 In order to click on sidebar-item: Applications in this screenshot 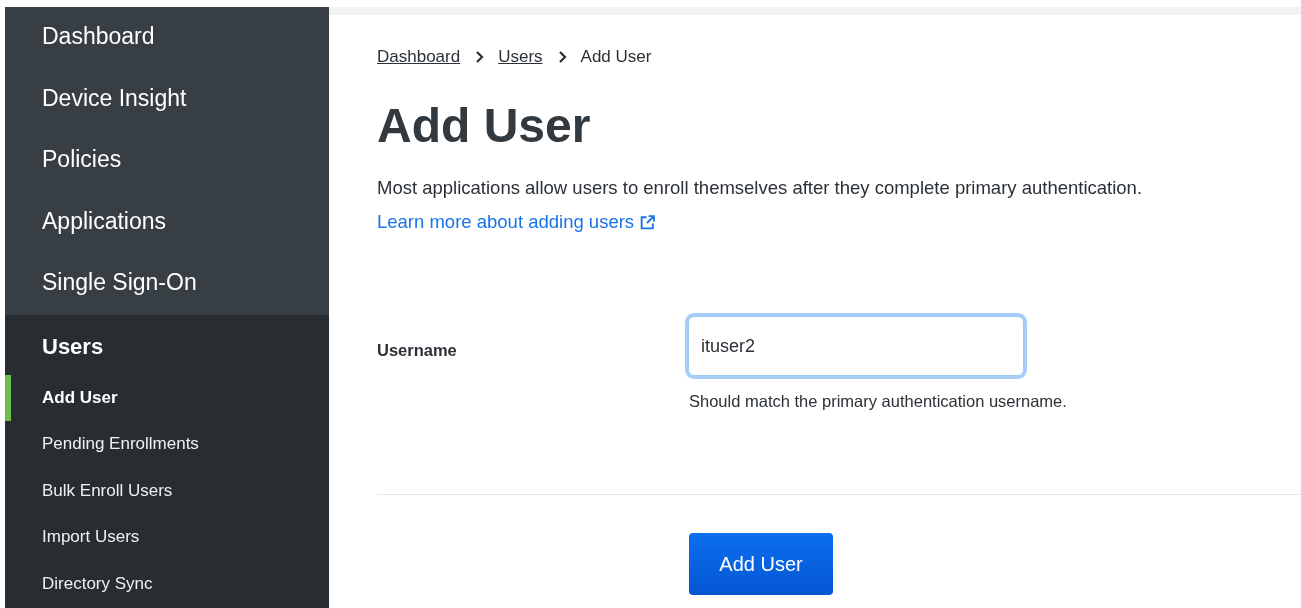, I will do `click(167, 222)`.